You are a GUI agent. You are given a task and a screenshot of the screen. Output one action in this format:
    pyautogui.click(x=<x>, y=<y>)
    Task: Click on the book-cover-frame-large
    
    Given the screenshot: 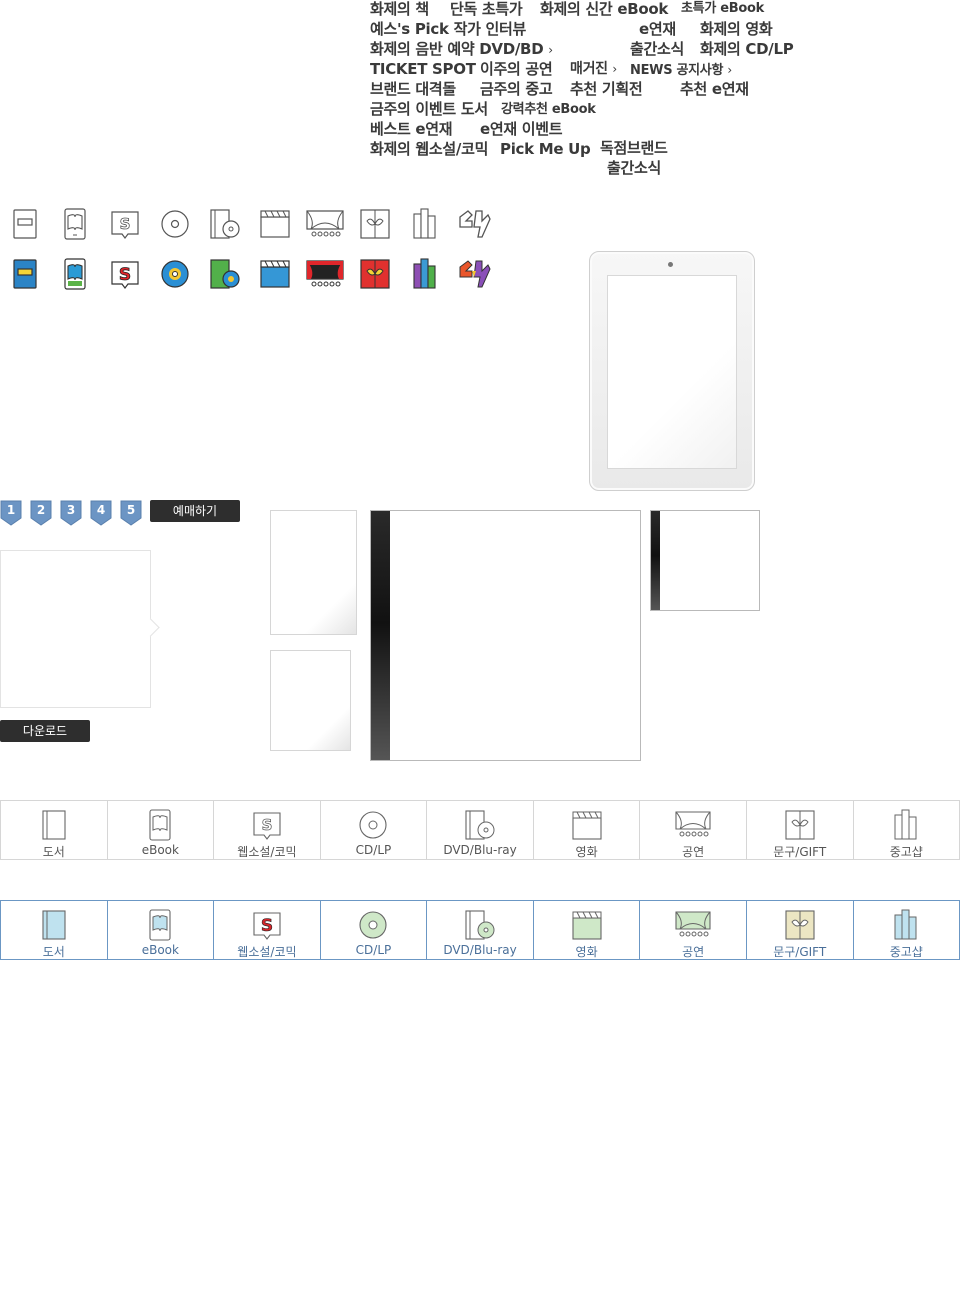 What is the action you would take?
    pyautogui.click(x=505, y=635)
    